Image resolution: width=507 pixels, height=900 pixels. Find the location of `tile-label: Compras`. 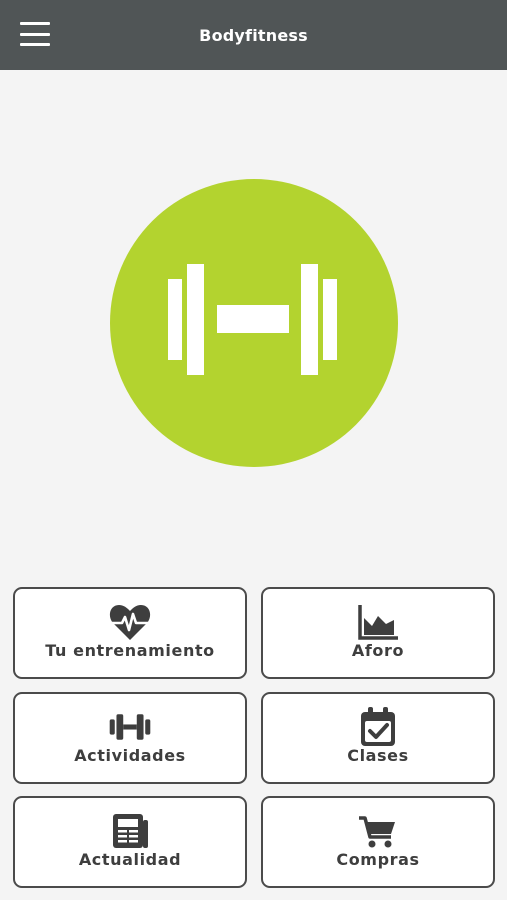

tile-label: Compras is located at coordinates (378, 859).